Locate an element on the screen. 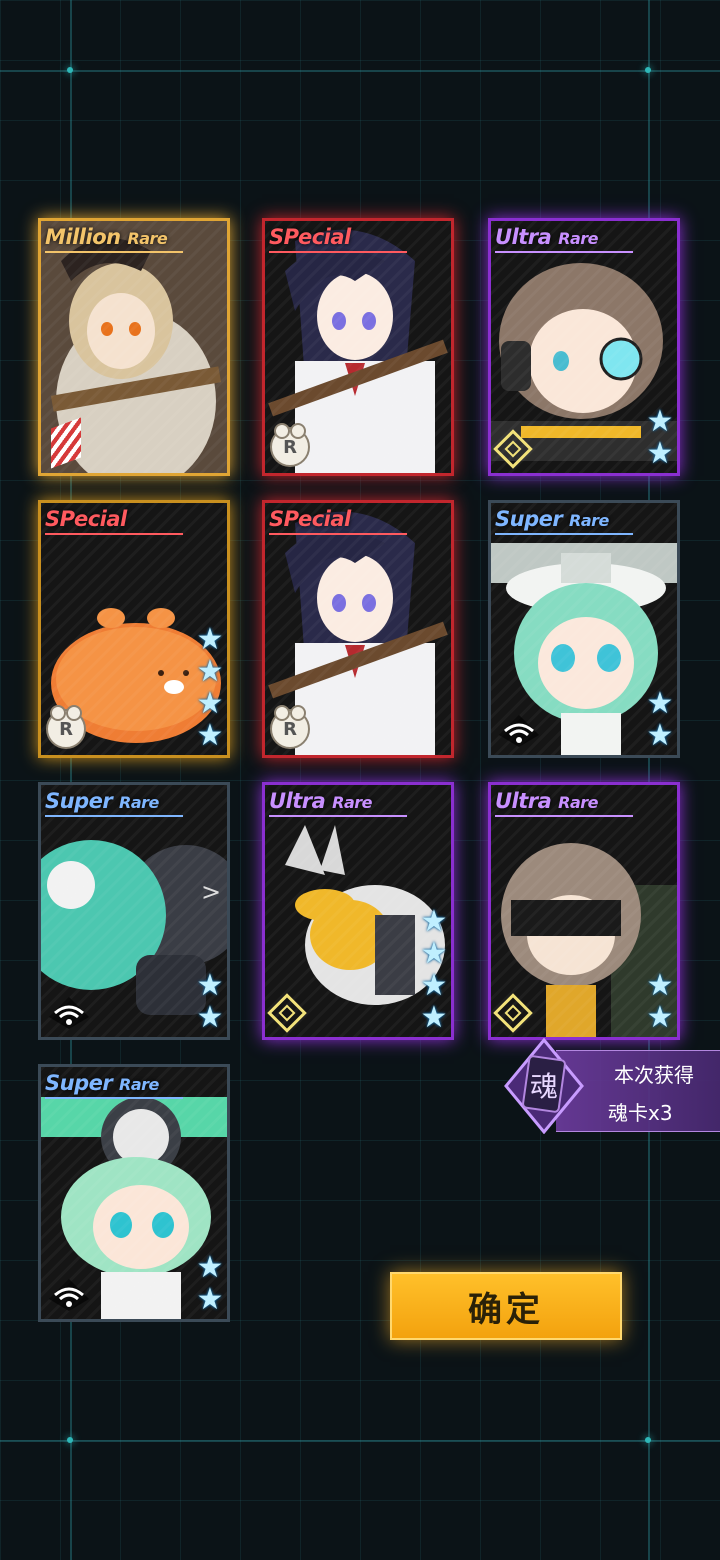 This screenshot has height=1560, width=720. soul-card-icon: 魂 is located at coordinates (544, 1086).